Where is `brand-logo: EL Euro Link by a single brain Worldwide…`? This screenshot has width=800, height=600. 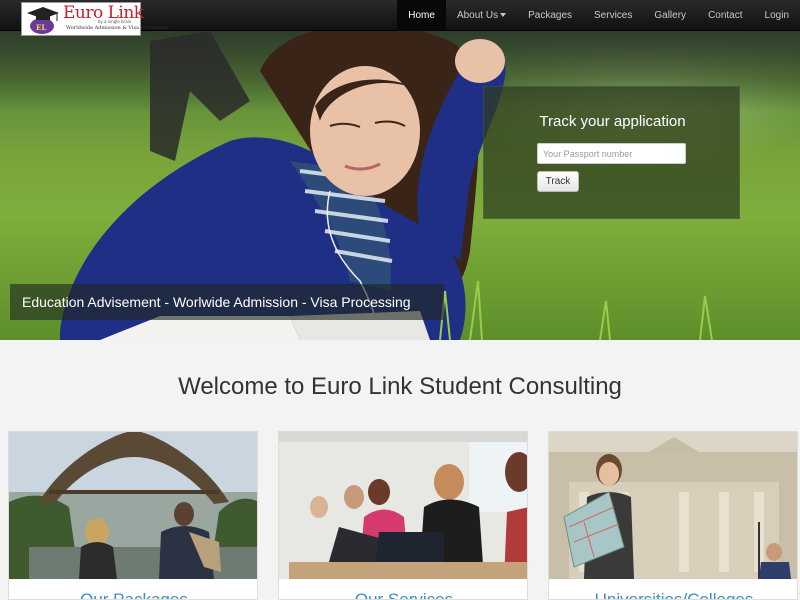
brand-logo: EL Euro Link by a single brain Worldwide… is located at coordinates (94, 19).